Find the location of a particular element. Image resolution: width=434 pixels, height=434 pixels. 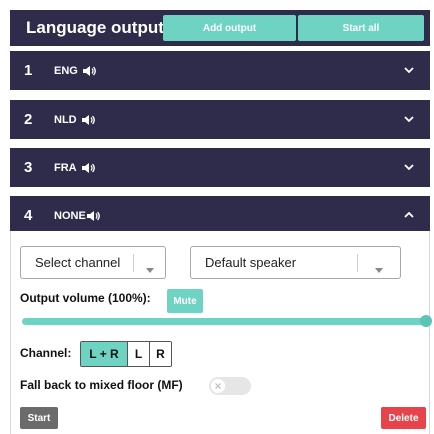

add-output-button: Add output is located at coordinates (229, 28).